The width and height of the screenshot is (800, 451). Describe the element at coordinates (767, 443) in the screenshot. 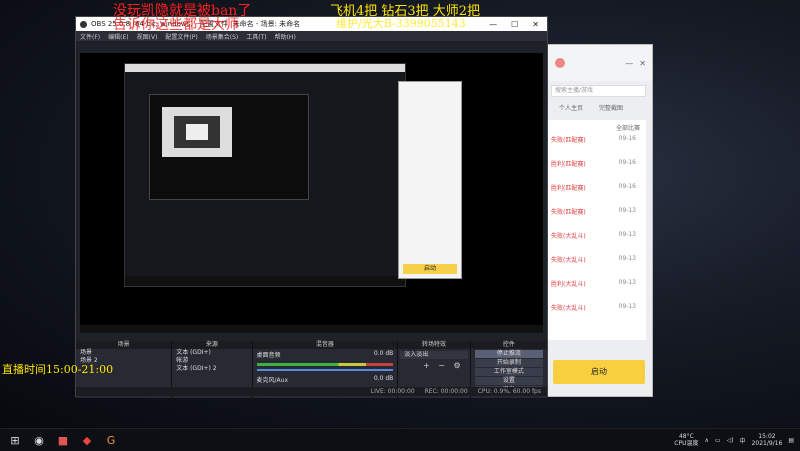

I see `clock-date: 2021/9/16` at that location.